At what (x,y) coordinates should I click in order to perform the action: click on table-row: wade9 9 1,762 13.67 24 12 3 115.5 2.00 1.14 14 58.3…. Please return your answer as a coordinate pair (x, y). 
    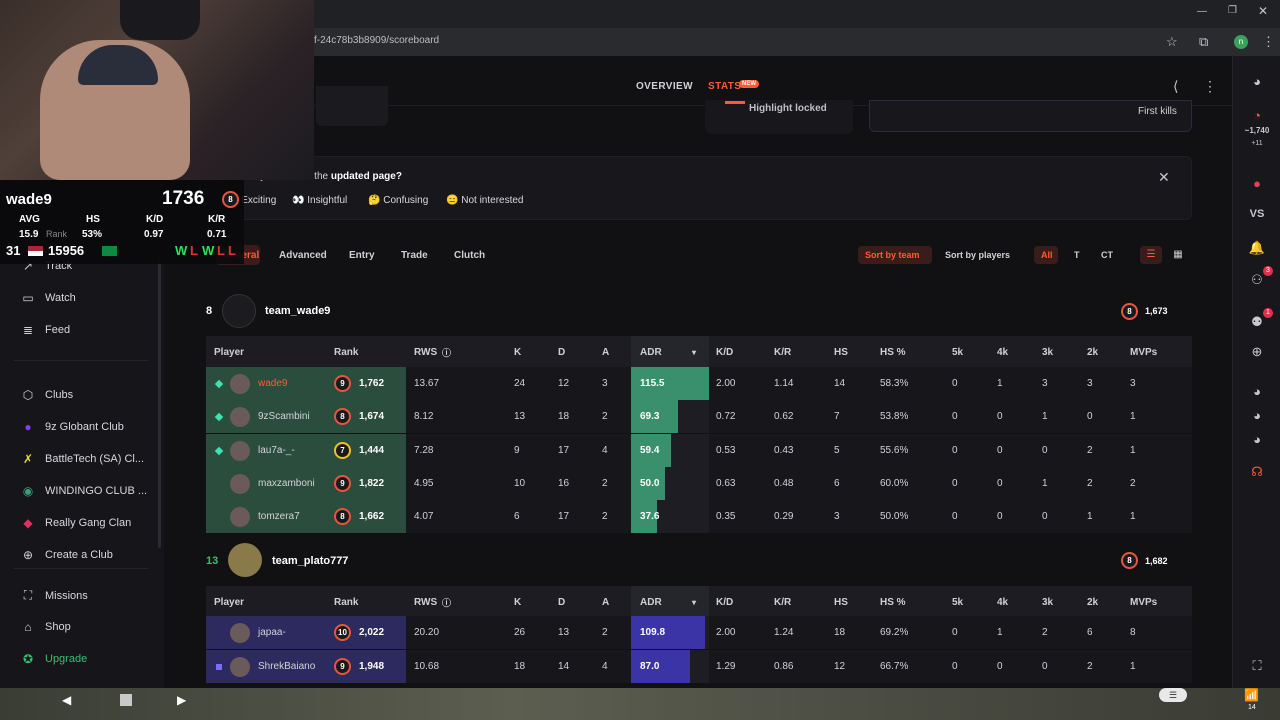
    Looking at the image, I should click on (699, 383).